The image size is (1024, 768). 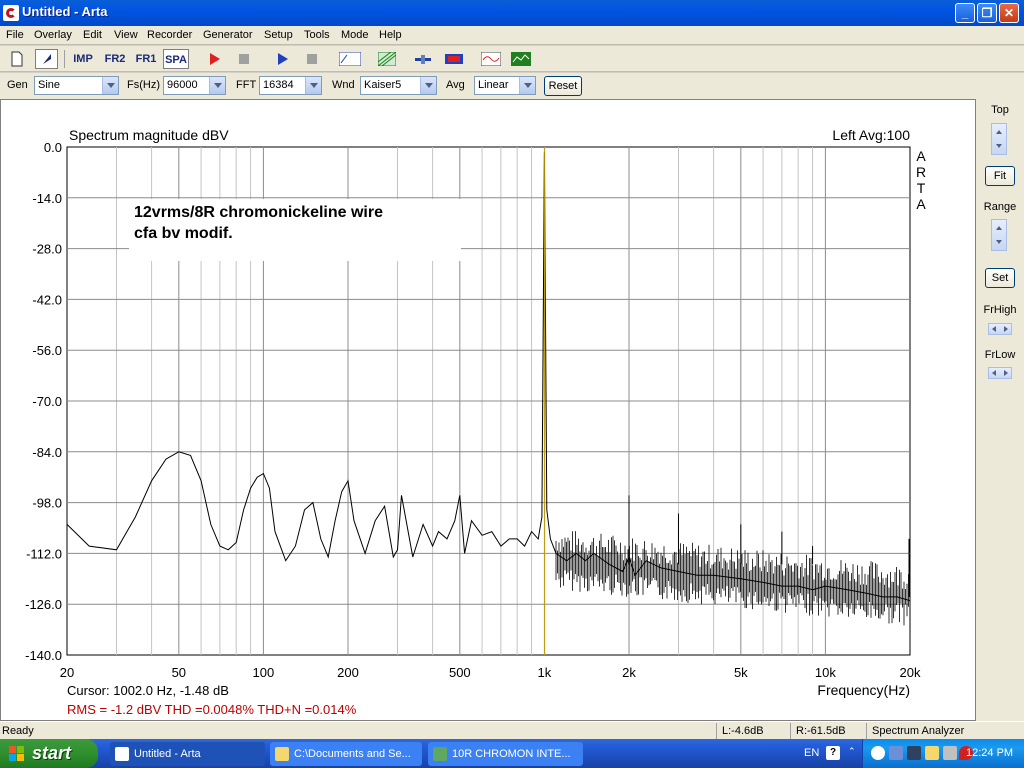 I want to click on slider-icon, so click(x=422, y=59).